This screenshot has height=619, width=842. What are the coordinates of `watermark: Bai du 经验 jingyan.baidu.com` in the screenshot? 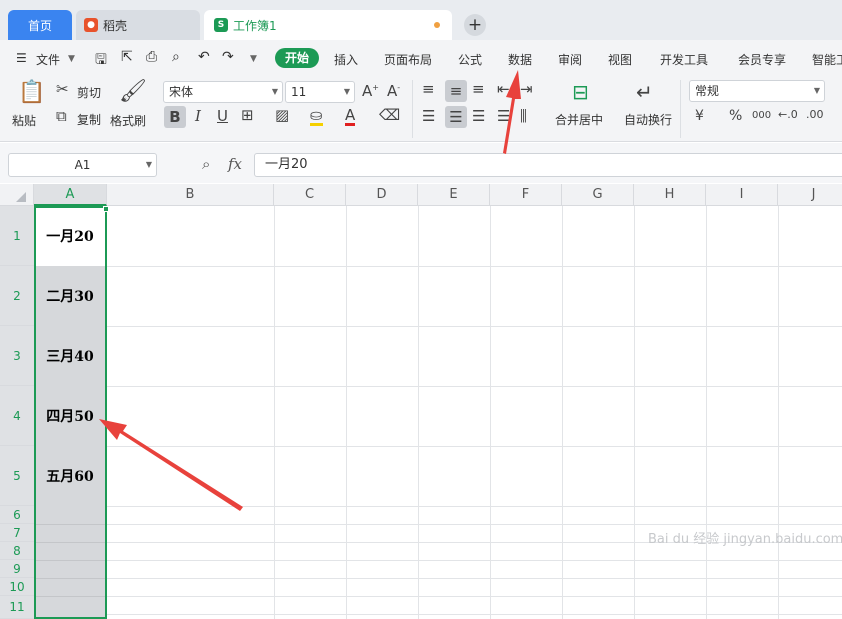 It's located at (745, 539).